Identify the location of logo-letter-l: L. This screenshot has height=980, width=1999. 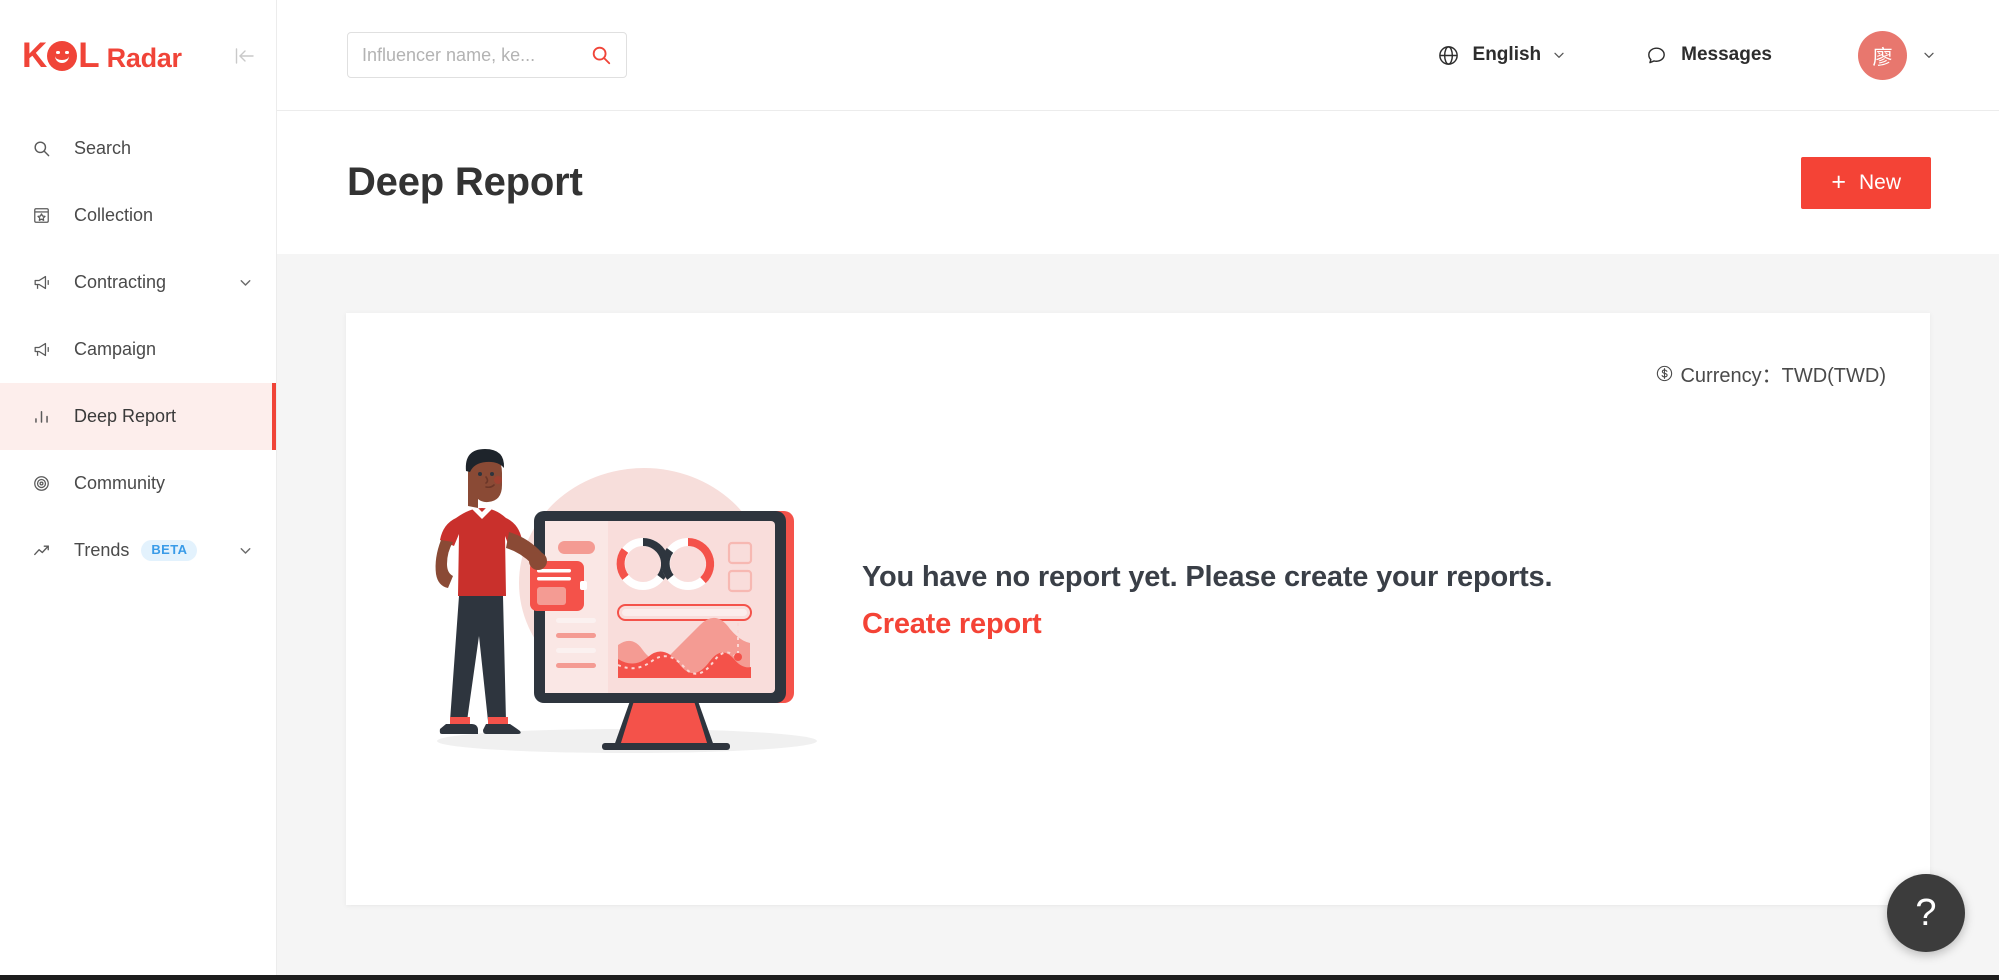
(88, 55).